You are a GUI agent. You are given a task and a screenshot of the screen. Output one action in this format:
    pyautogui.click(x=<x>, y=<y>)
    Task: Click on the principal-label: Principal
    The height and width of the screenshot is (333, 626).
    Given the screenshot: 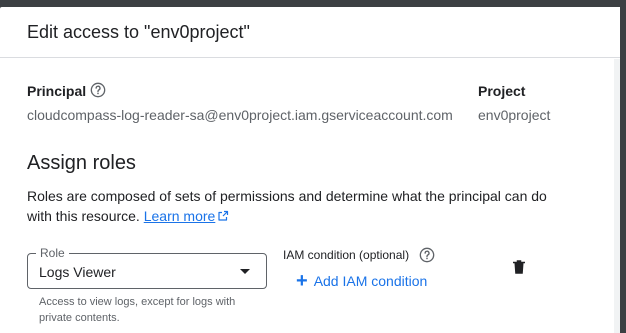 What is the action you would take?
    pyautogui.click(x=57, y=91)
    